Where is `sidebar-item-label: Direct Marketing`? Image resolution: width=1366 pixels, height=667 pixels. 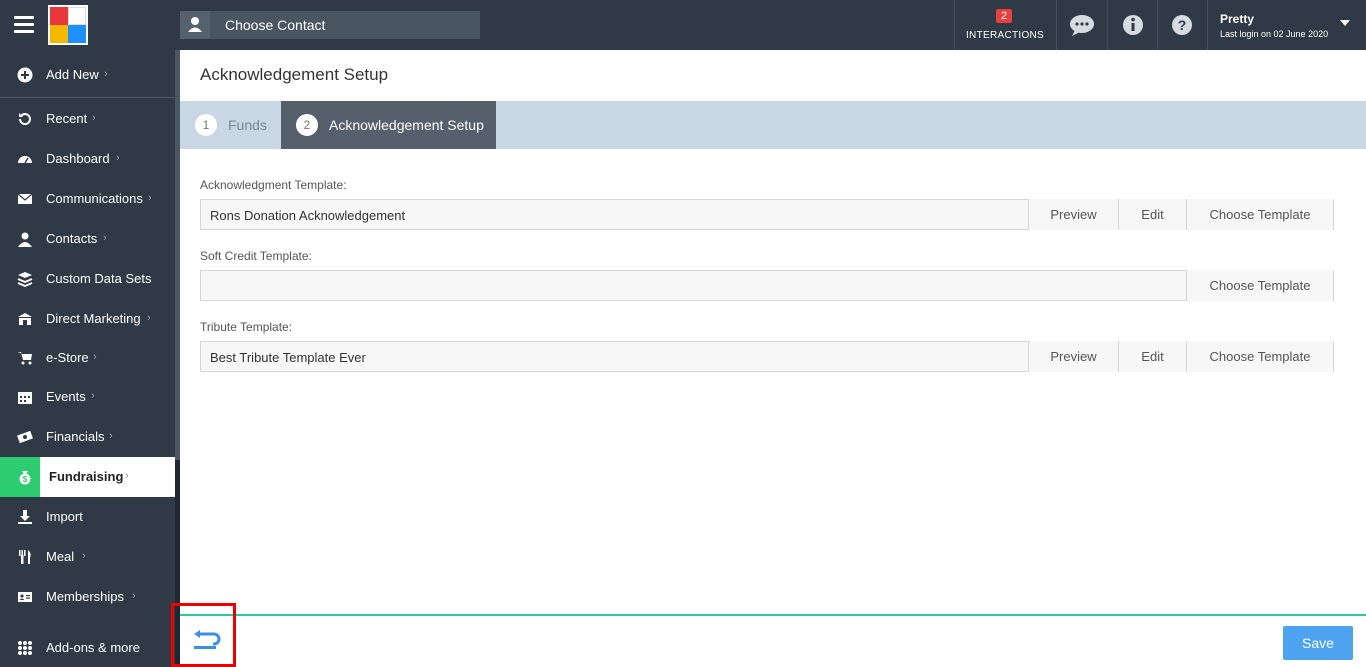 sidebar-item-label: Direct Marketing is located at coordinates (93, 318).